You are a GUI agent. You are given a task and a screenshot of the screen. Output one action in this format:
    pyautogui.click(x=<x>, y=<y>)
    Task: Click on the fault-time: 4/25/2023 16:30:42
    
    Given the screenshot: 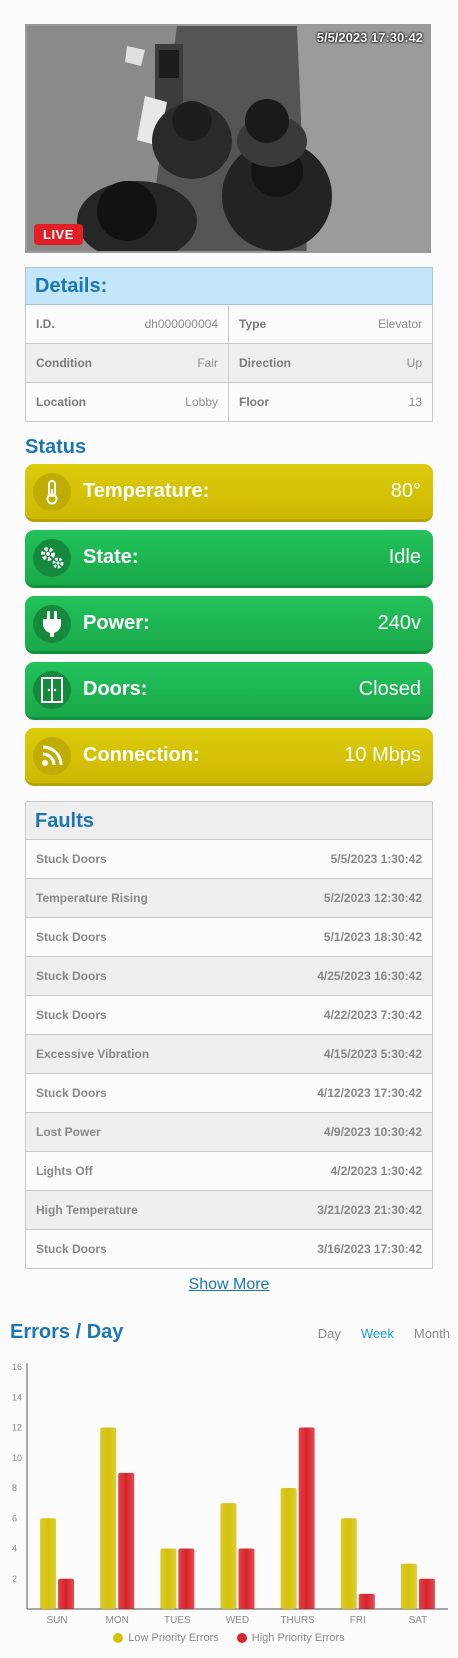 What is the action you would take?
    pyautogui.click(x=369, y=976)
    